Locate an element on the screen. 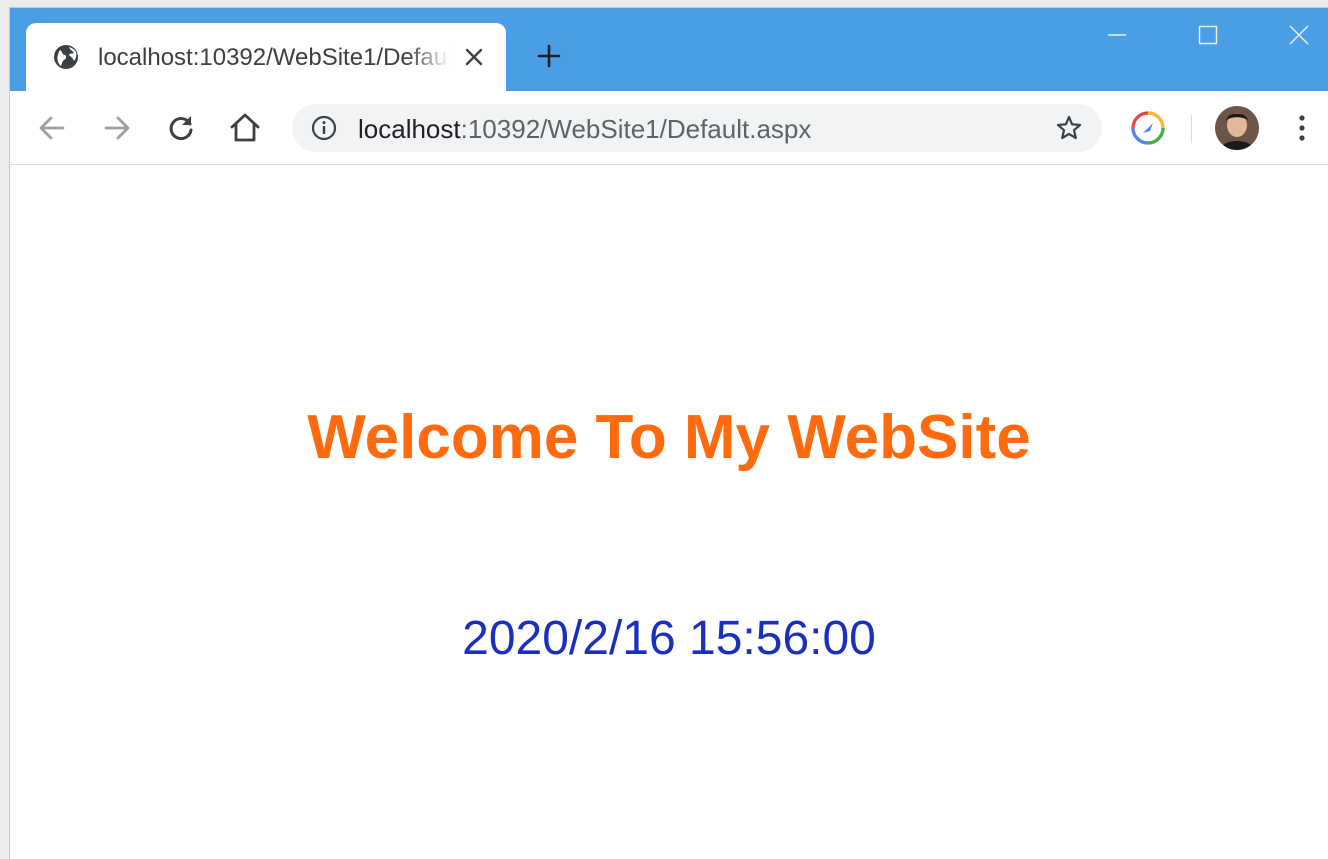 The width and height of the screenshot is (1328, 859). maximize-icon is located at coordinates (1208, 35).